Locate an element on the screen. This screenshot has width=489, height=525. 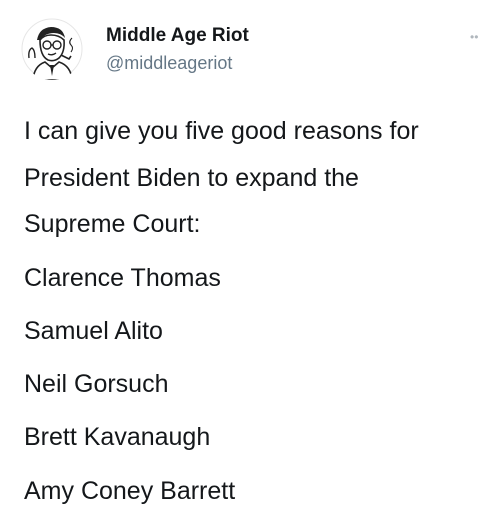
tweet-text-line: I can give you five good reasons for is located at coordinates (221, 131).